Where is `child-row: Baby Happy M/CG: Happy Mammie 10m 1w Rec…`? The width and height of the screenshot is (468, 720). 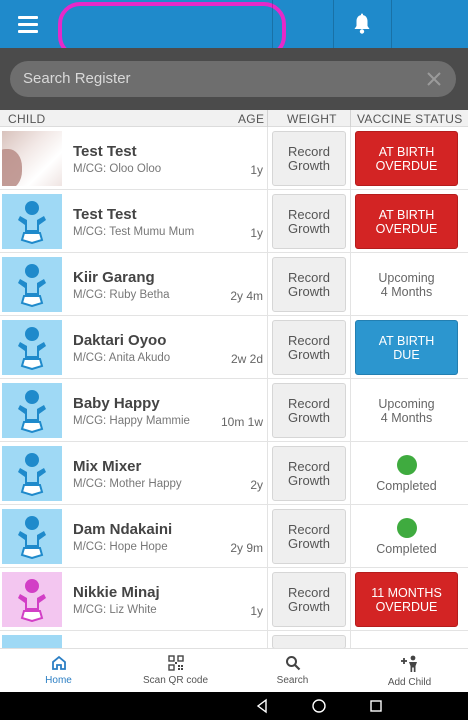
child-row: Baby Happy M/CG: Happy Mammie 10m 1w Rec… is located at coordinates (234, 410).